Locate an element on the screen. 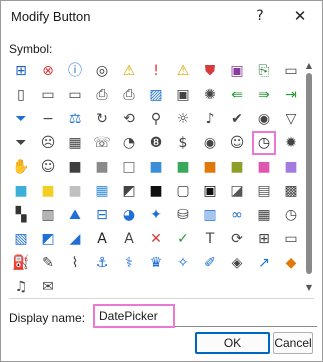 The image size is (323, 362). calendar-clock-icon: ◷ is located at coordinates (291, 215).